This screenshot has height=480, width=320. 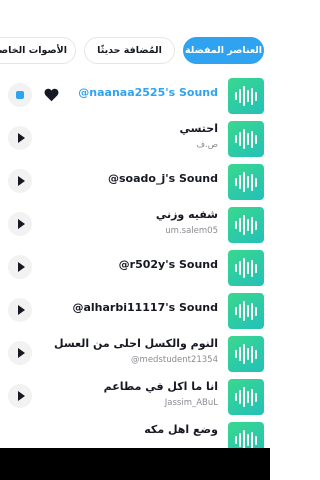 What do you see at coordinates (186, 214) in the screenshot?
I see `sound-title: شفيه وزني` at bounding box center [186, 214].